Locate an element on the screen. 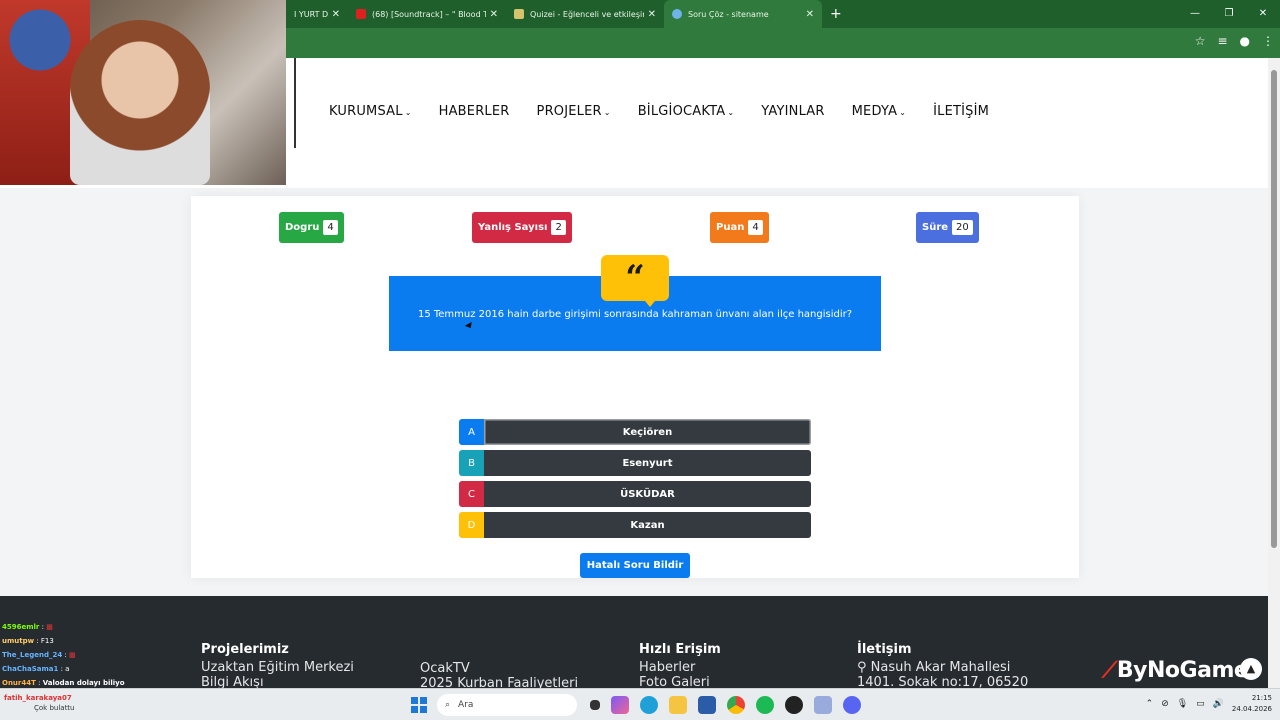 The height and width of the screenshot is (720, 1280). microphone-icon: 🎙 is located at coordinates (1182, 704).